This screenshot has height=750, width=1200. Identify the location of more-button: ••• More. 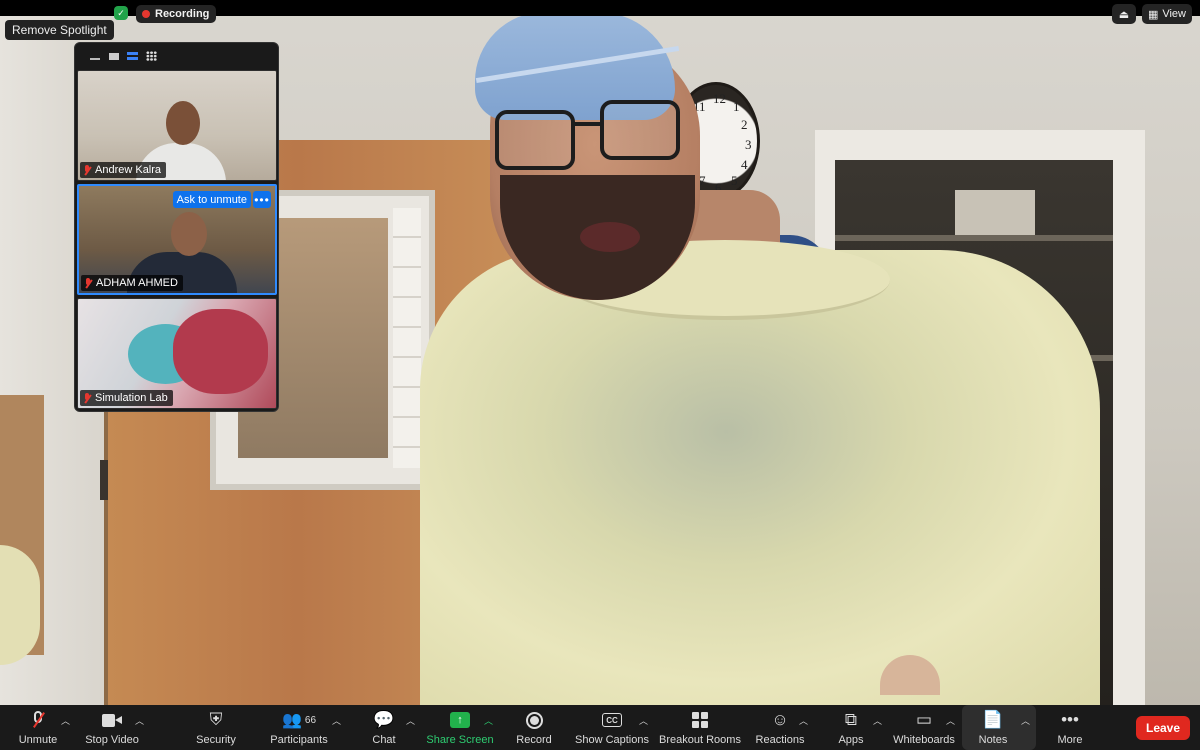
(1070, 727).